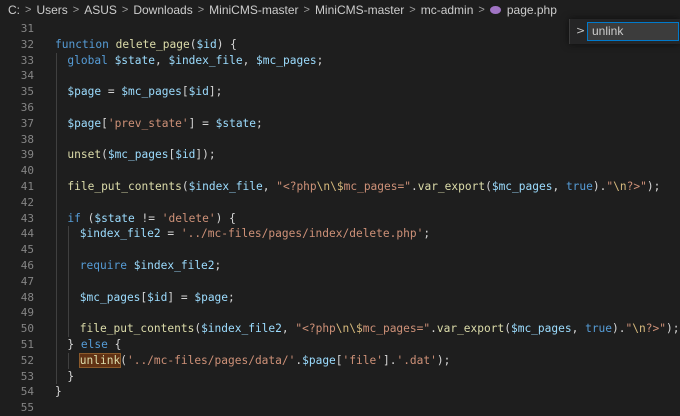 The image size is (680, 416). I want to click on function-token: delete_page, so click(152, 44).